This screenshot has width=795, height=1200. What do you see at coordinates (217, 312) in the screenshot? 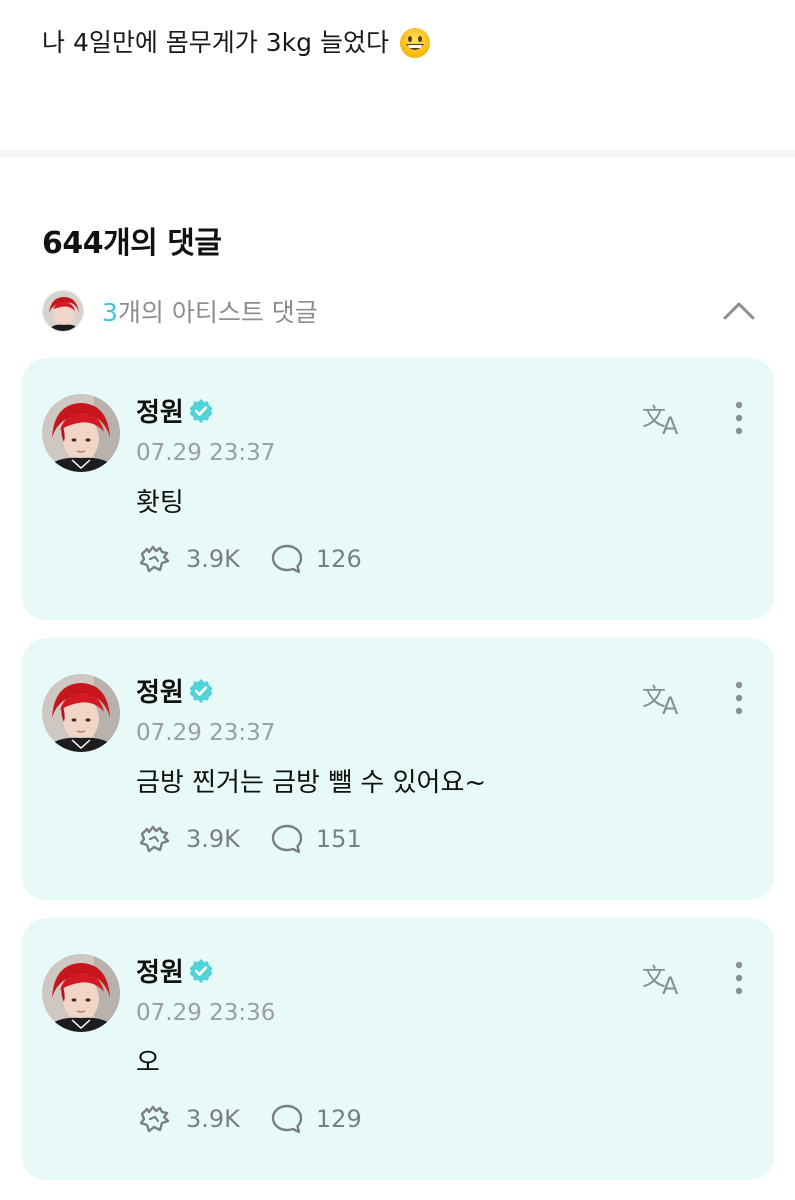
I see `artist-comments-text: 개의 아티스트 댓글` at bounding box center [217, 312].